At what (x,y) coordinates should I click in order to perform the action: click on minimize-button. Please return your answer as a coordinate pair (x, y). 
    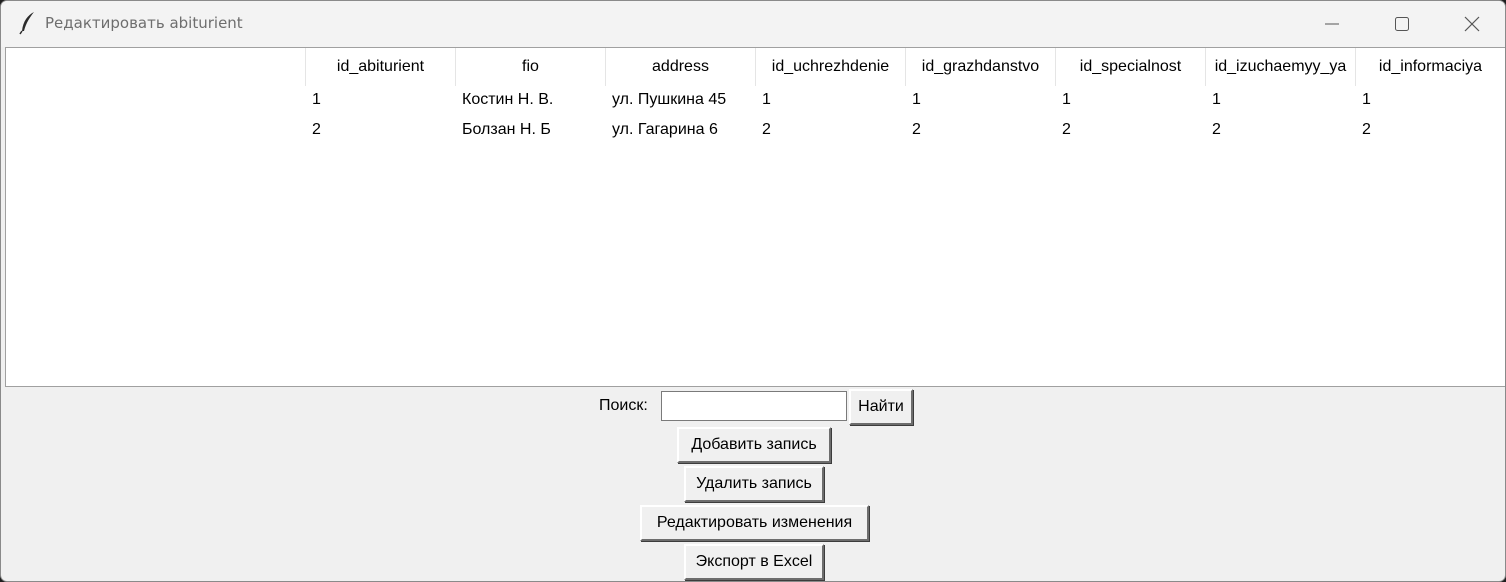
    Looking at the image, I should click on (1332, 24).